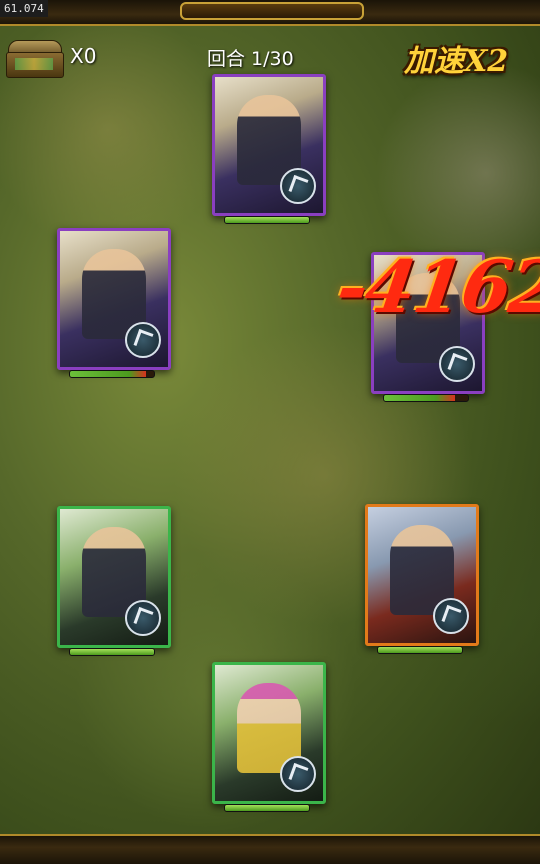 Image resolution: width=540 pixels, height=864 pixels. What do you see at coordinates (422, 579) in the screenshot?
I see `unit-card-right-lower` at bounding box center [422, 579].